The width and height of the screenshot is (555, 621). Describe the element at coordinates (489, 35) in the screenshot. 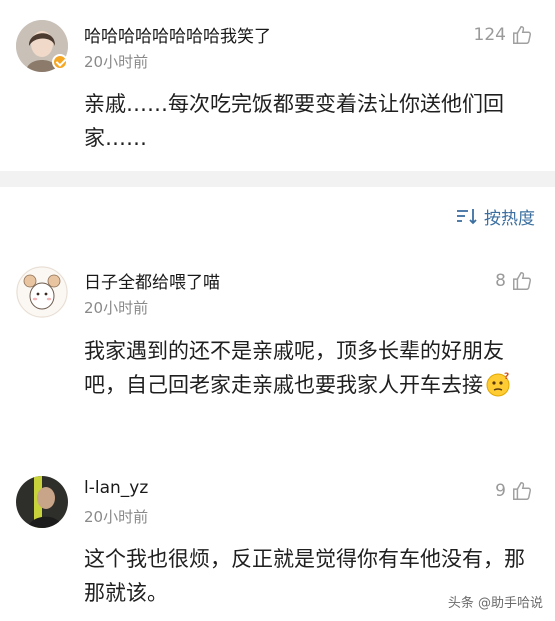

I see `like-count: 124` at that location.